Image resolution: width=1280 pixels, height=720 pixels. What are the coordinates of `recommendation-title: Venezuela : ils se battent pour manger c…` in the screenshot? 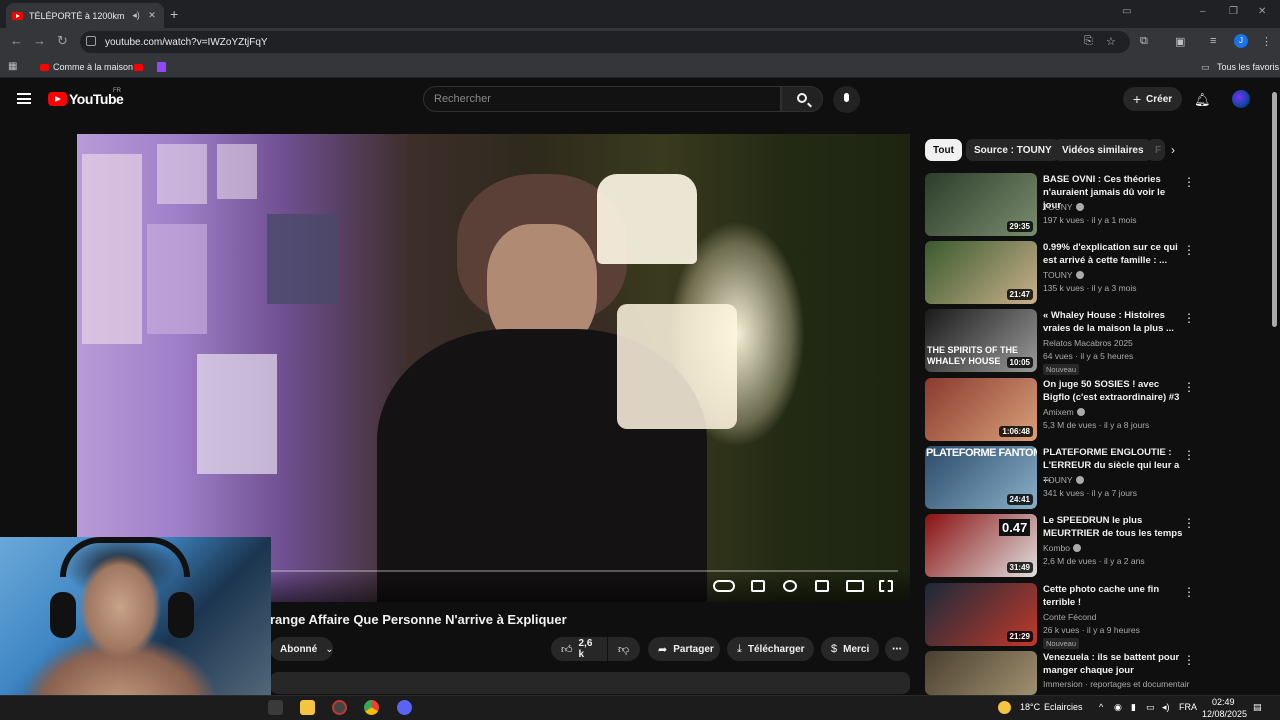 It's located at (1113, 664).